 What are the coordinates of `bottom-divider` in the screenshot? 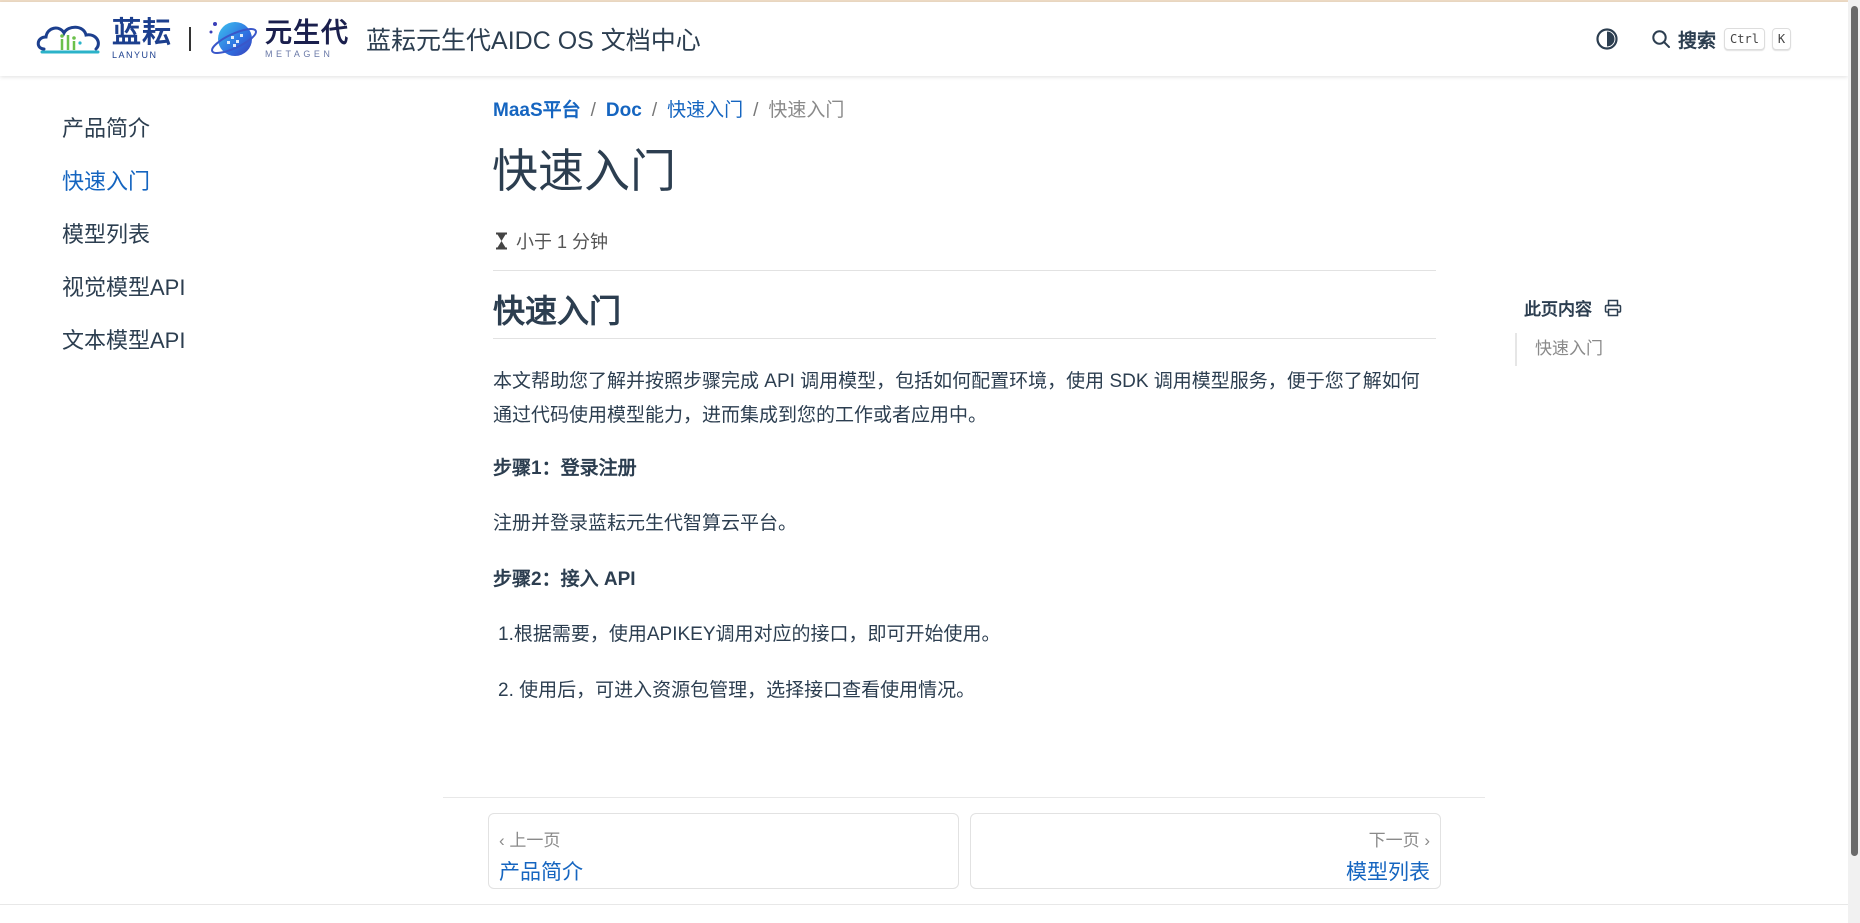 It's located at (924, 904).